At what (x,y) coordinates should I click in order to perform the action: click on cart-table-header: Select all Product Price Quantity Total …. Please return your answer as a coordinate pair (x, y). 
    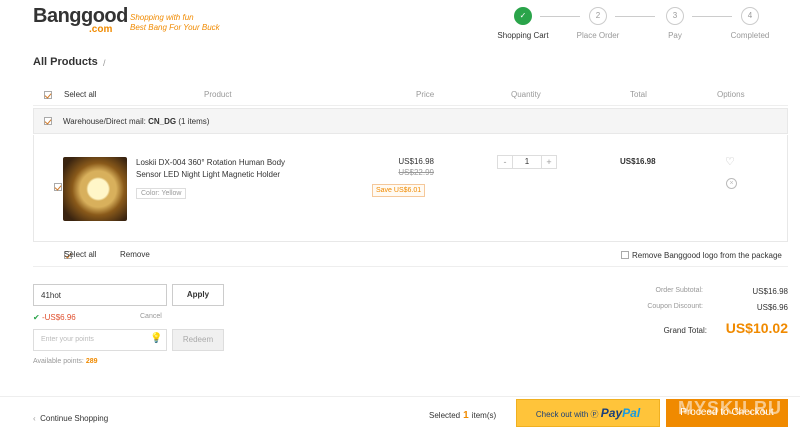
    Looking at the image, I should click on (410, 95).